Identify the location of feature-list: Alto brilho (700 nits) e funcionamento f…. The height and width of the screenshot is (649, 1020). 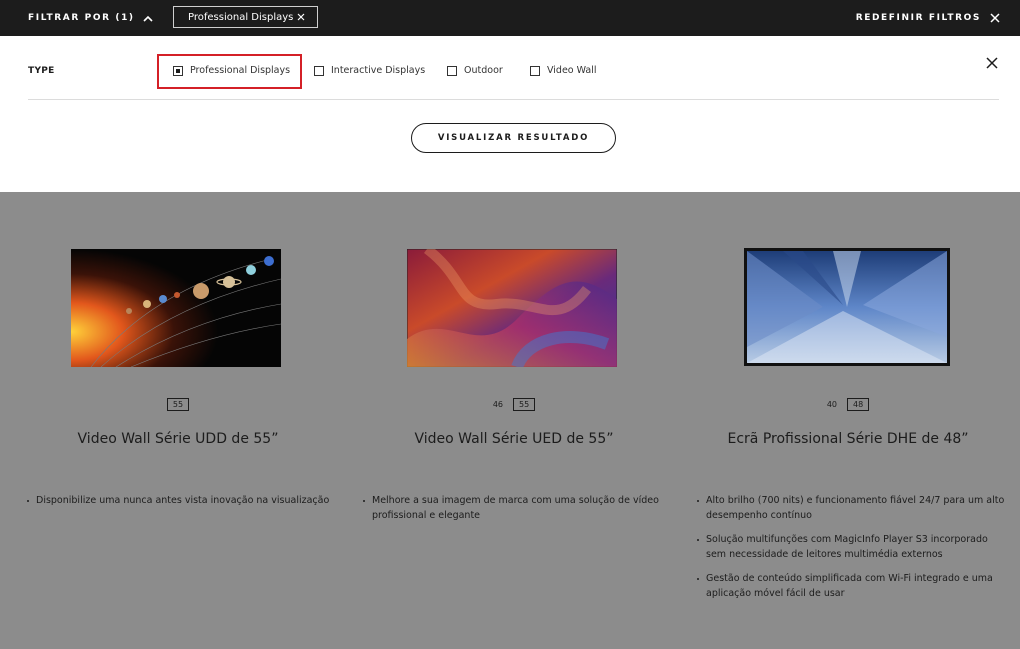
(851, 551).